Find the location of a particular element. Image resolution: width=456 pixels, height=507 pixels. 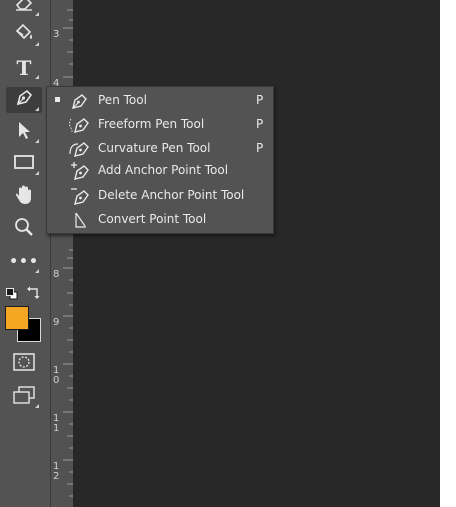

screen-mode-button is located at coordinates (24, 397).